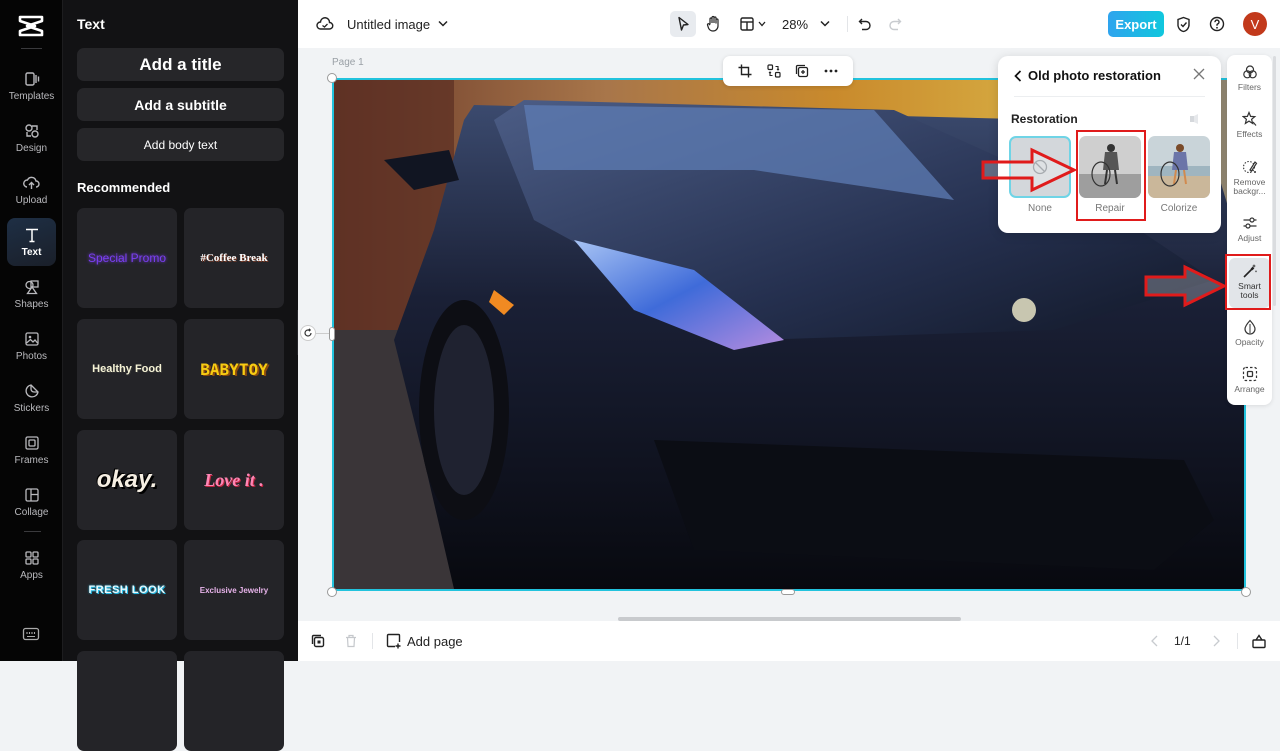 This screenshot has height=751, width=1280. I want to click on restoration-option-repair, so click(1110, 167).